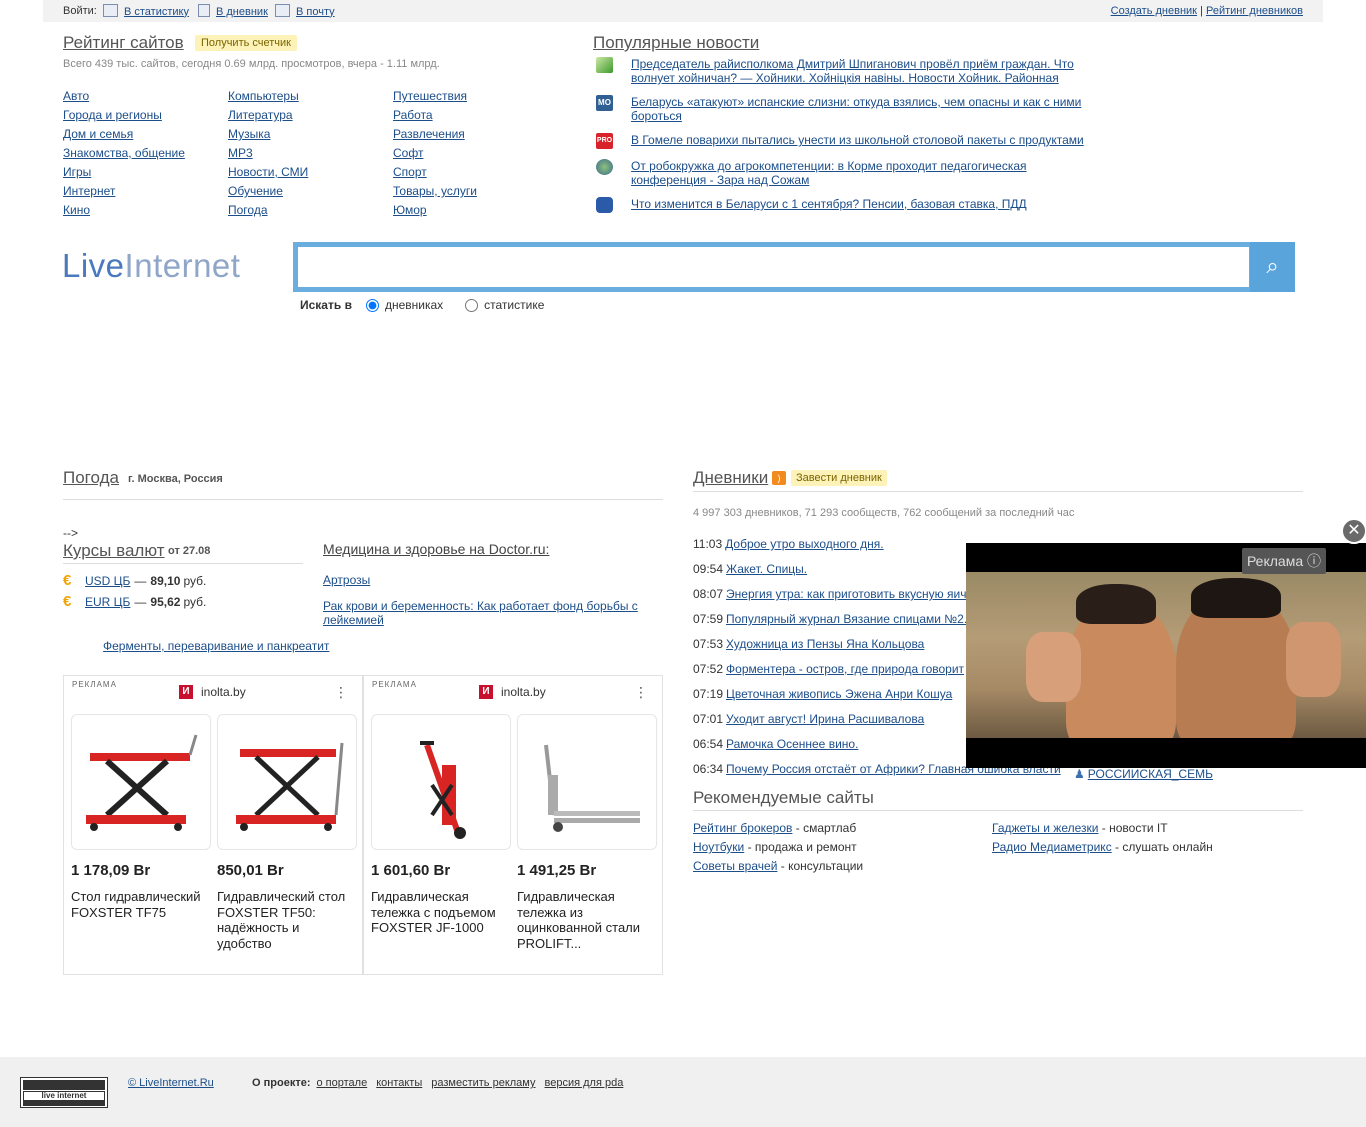 Image resolution: width=1366 pixels, height=1127 pixels. I want to click on category-link: Спорт, so click(410, 172).